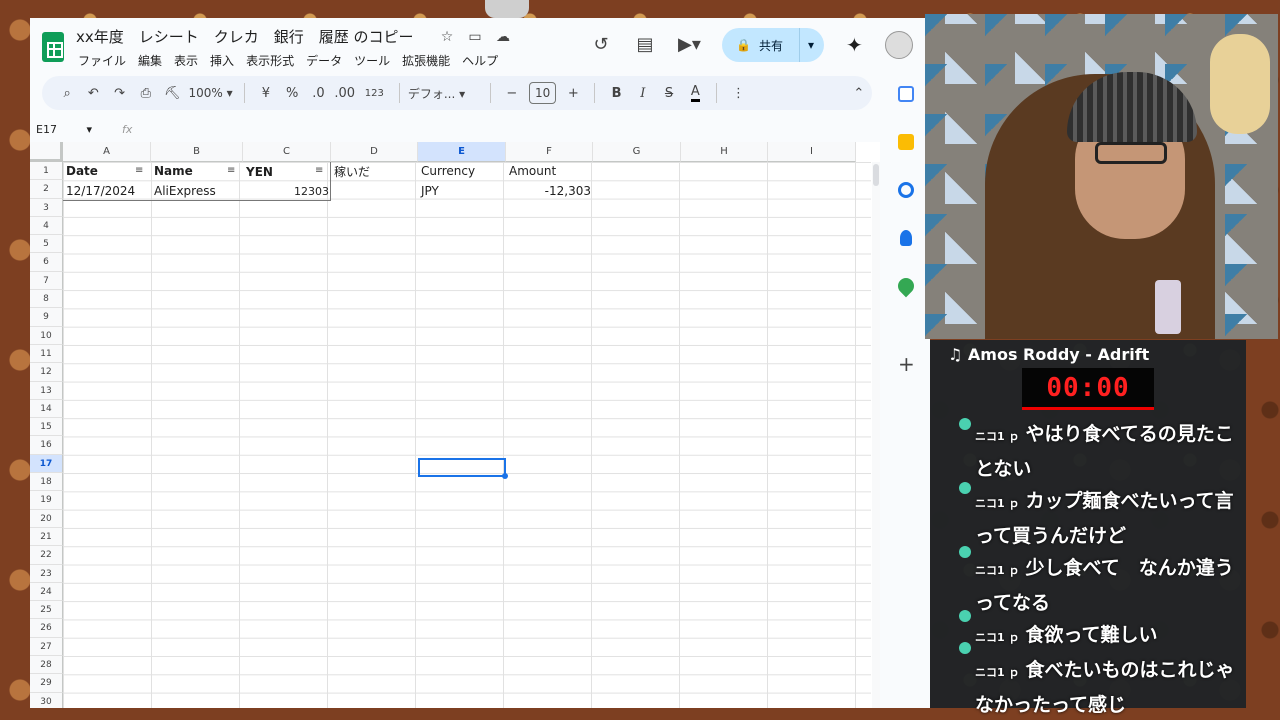  What do you see at coordinates (773, 45) in the screenshot?
I see `share-button: 🔒 共有 ▾` at bounding box center [773, 45].